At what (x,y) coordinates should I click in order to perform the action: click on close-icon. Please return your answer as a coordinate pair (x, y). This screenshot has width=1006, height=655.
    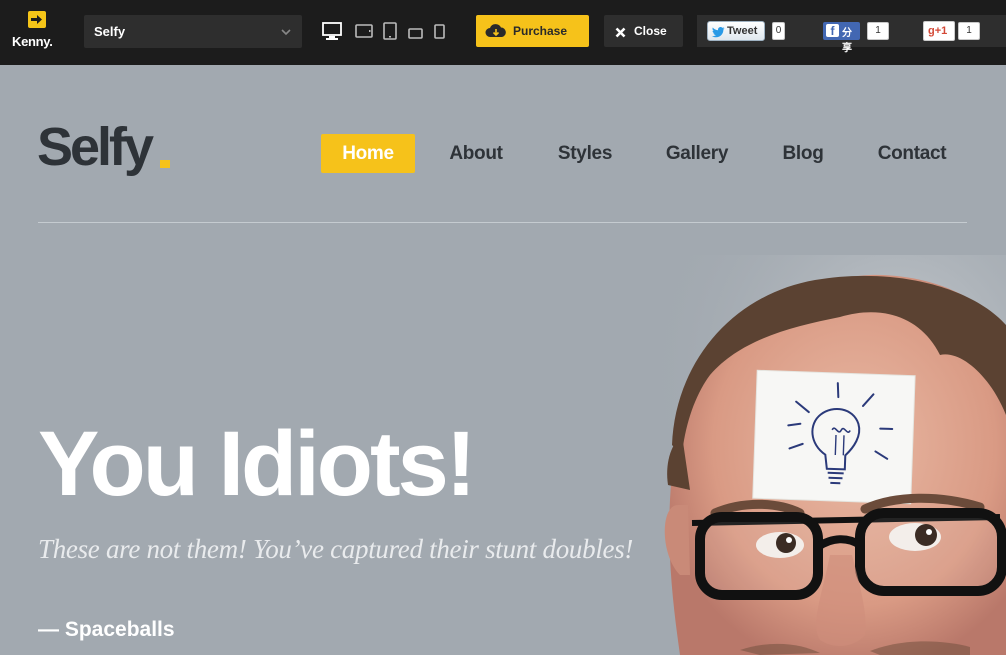
    Looking at the image, I should click on (620, 34).